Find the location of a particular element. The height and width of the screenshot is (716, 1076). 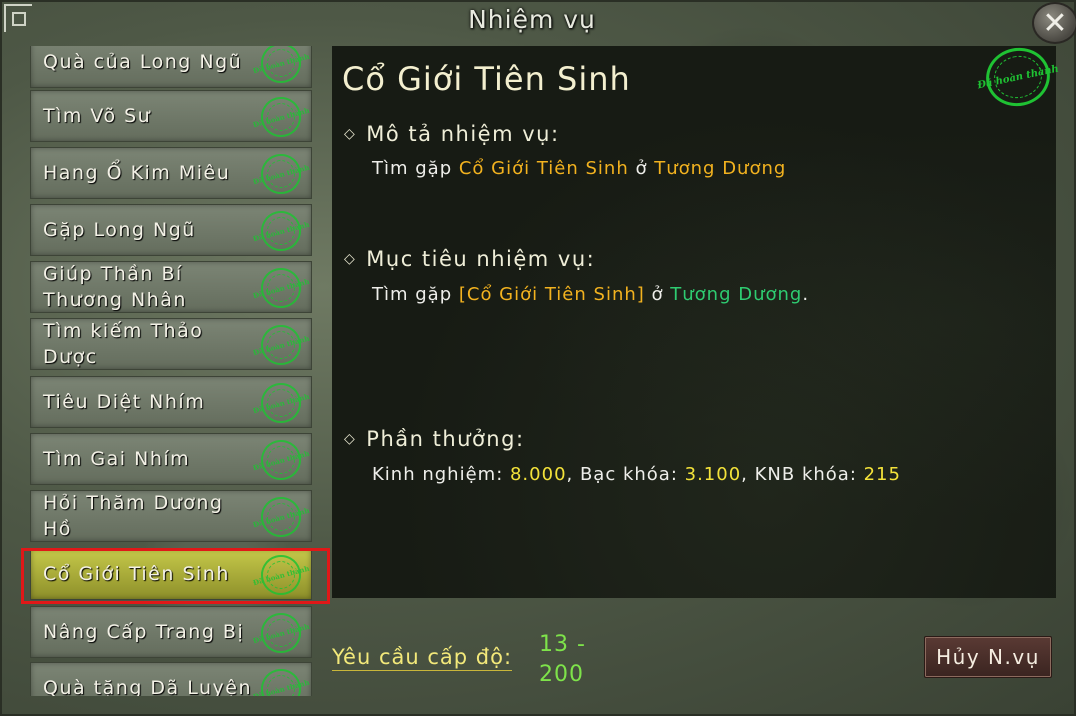

quest-list-item-selected: Cổ Giới Tiên Sinh Đã hoàn thành is located at coordinates (171, 574).